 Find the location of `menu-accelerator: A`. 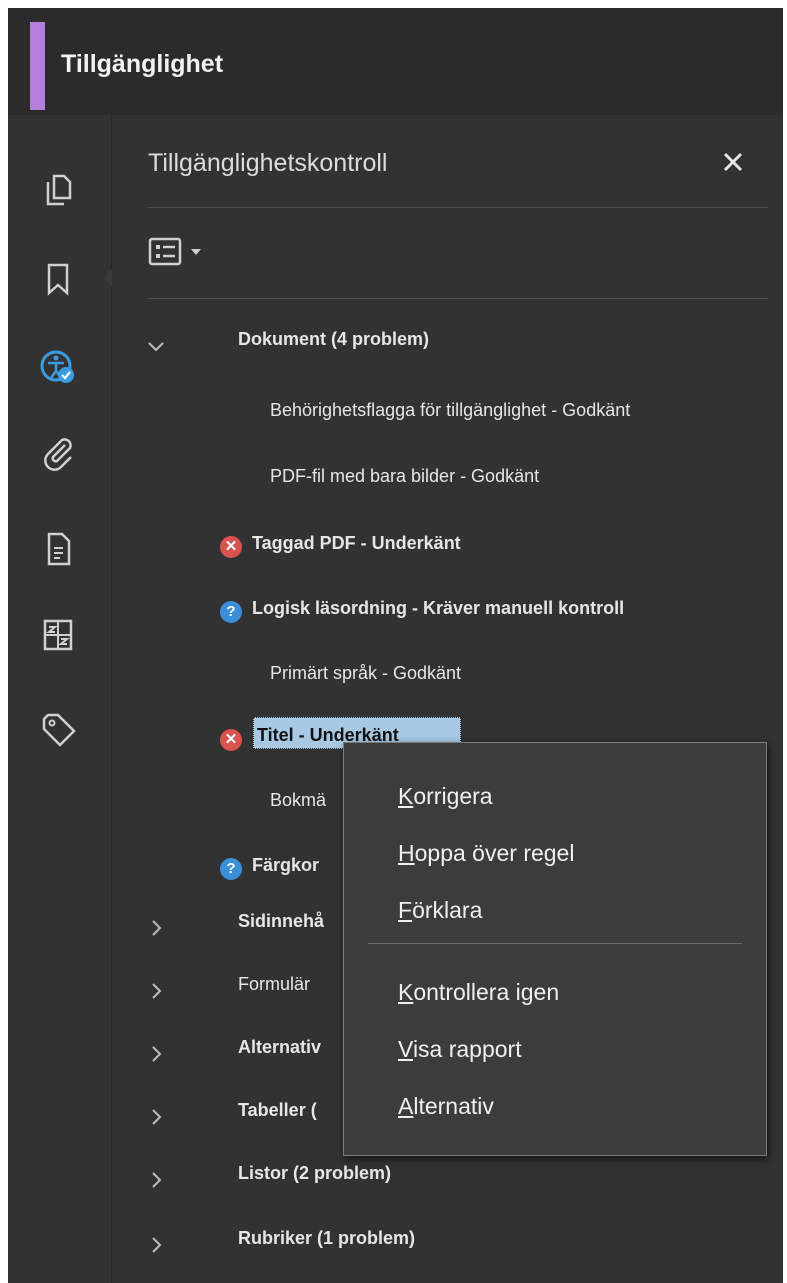

menu-accelerator: A is located at coordinates (406, 1106).